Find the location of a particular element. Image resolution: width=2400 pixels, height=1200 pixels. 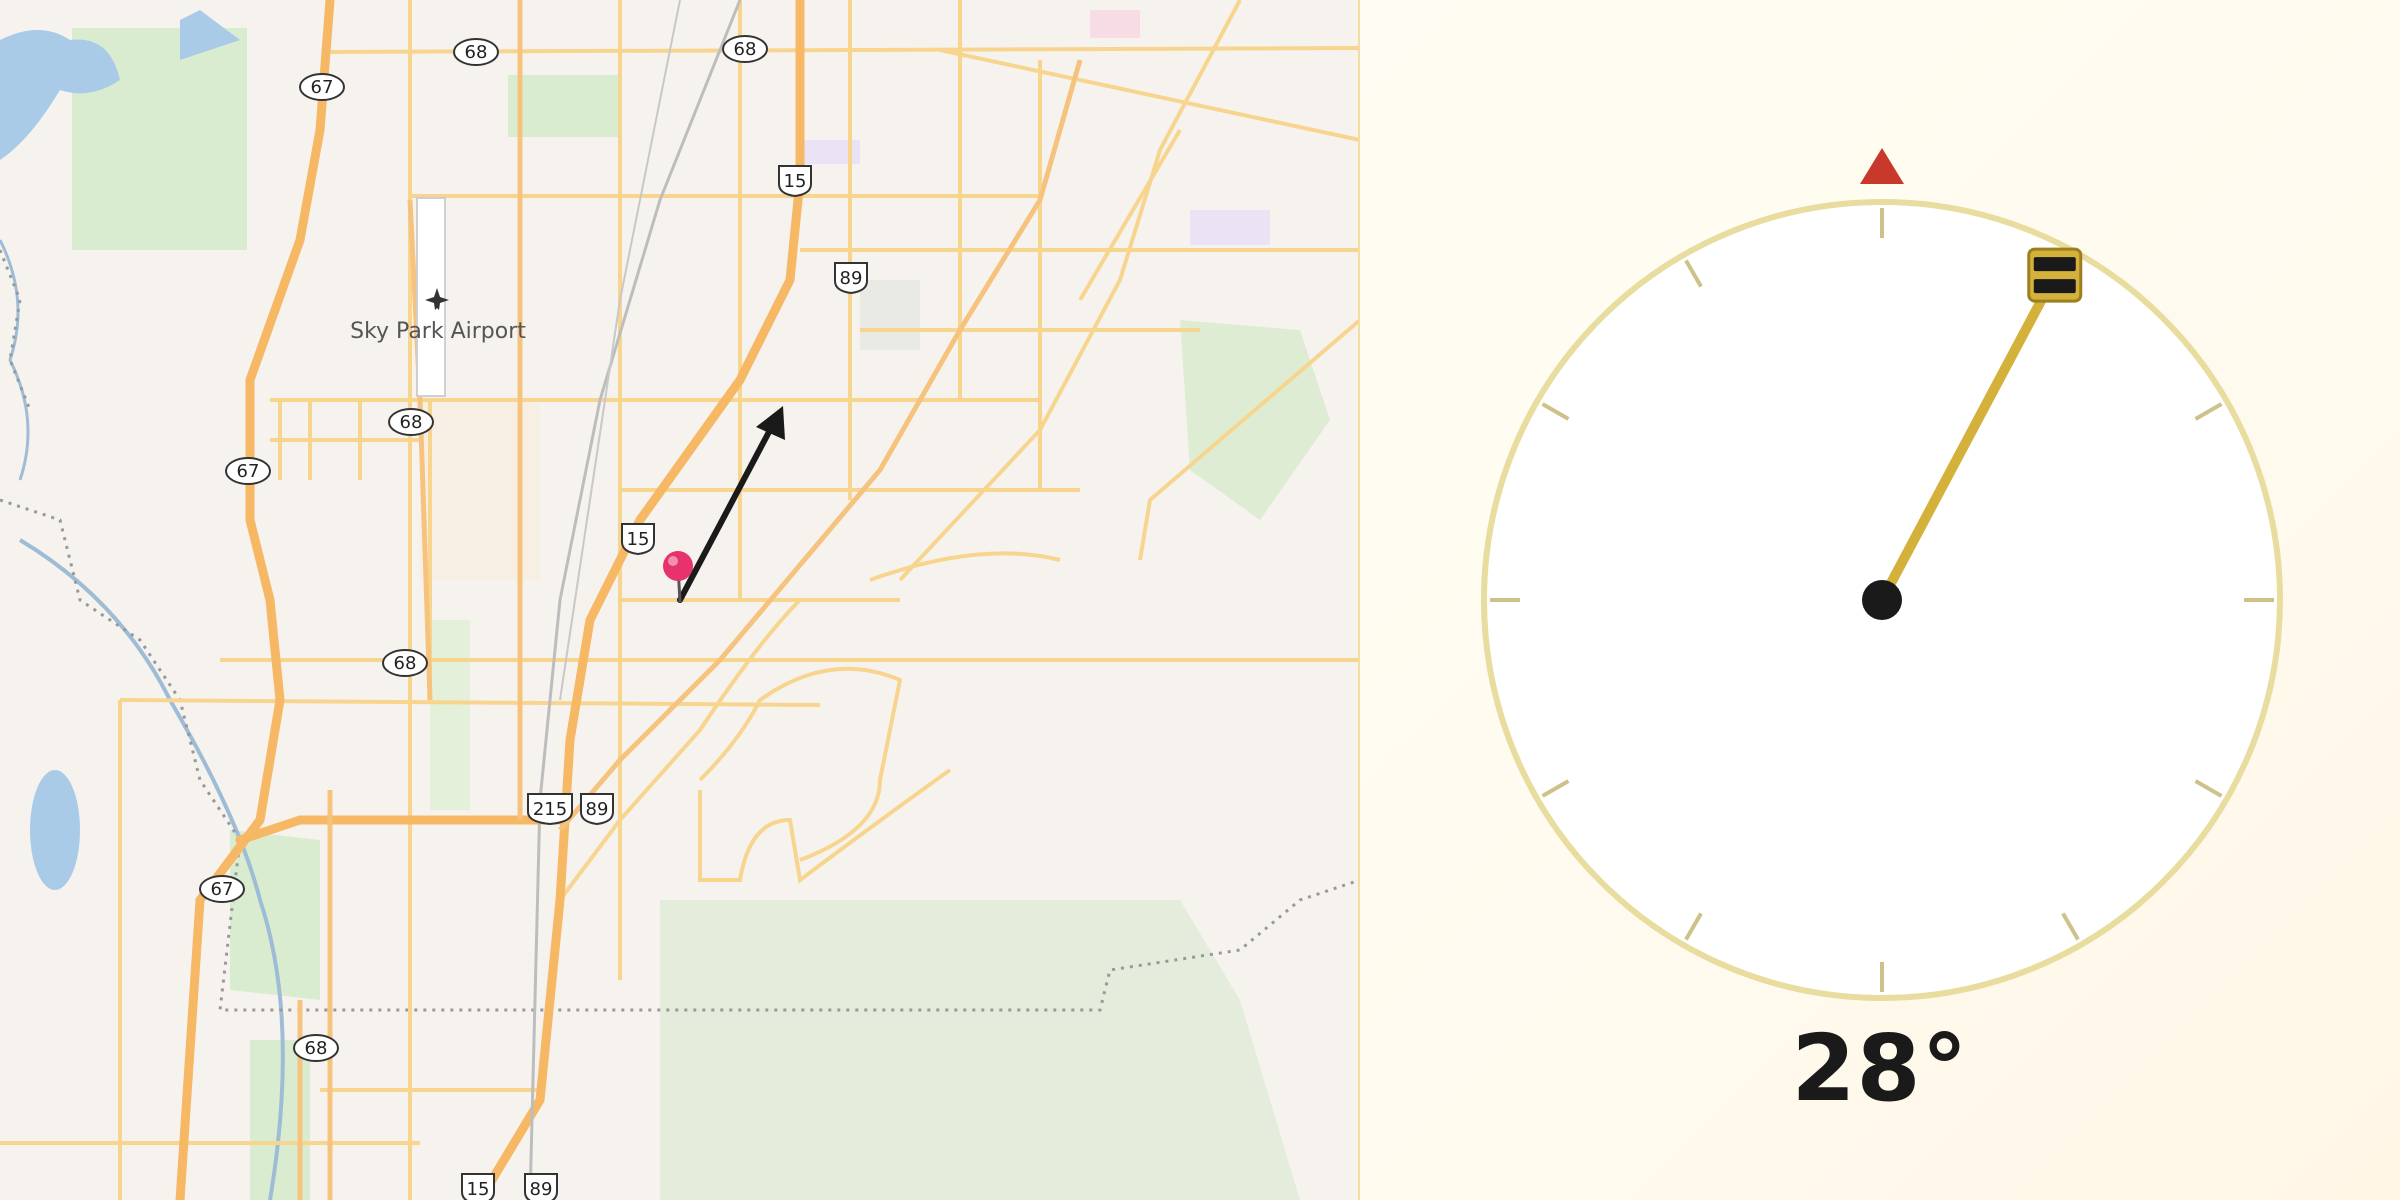

lake-water is located at coordinates (55, 830).